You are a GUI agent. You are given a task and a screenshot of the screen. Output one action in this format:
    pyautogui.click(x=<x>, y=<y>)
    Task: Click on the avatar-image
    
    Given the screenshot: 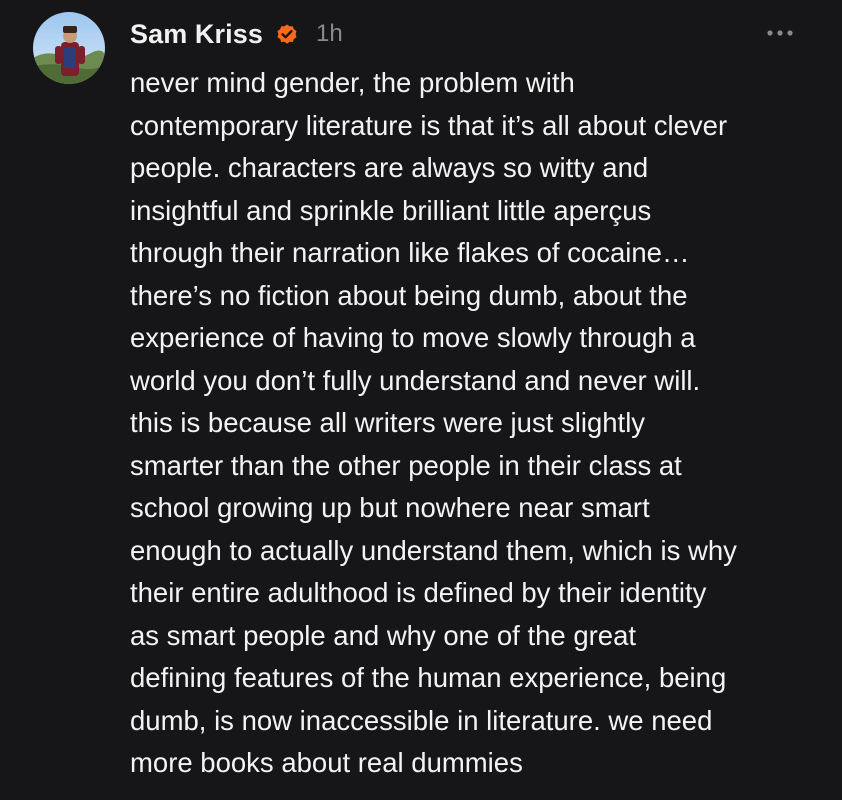 What is the action you would take?
    pyautogui.click(x=69, y=48)
    